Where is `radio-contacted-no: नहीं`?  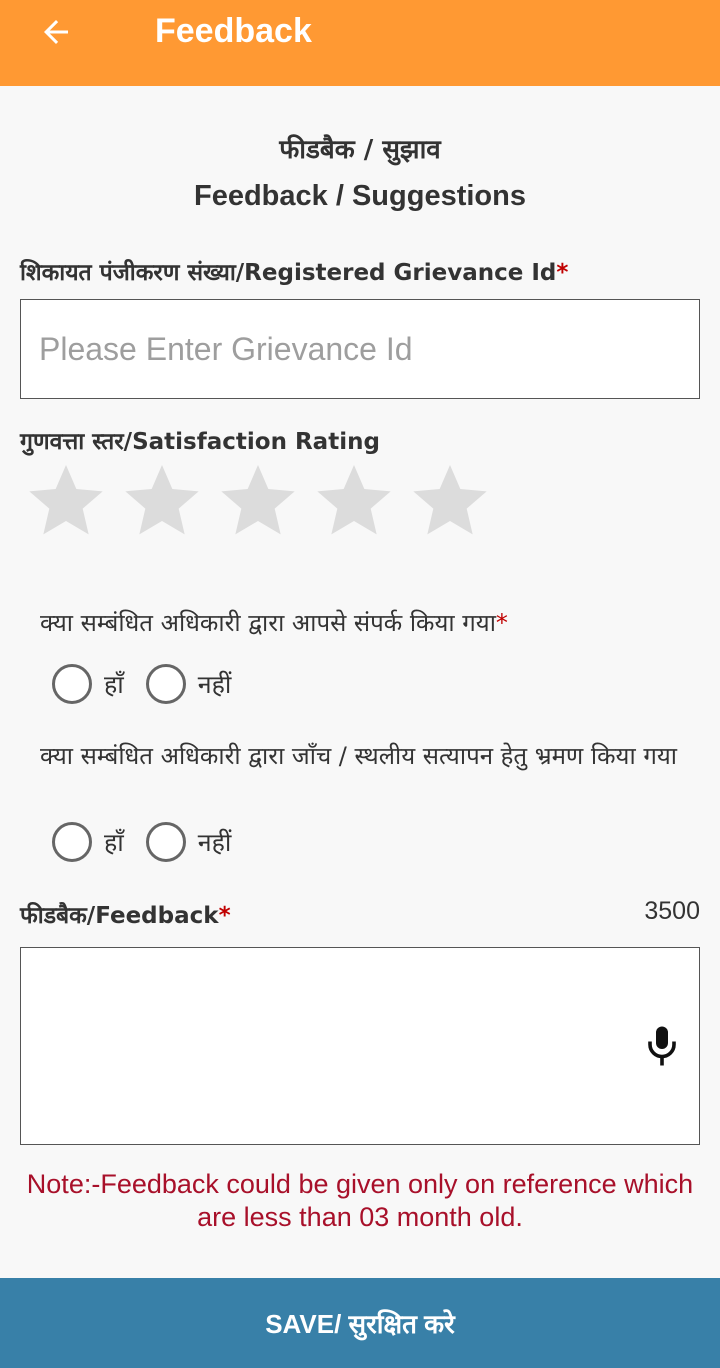
radio-contacted-no: नहीं is located at coordinates (188, 684).